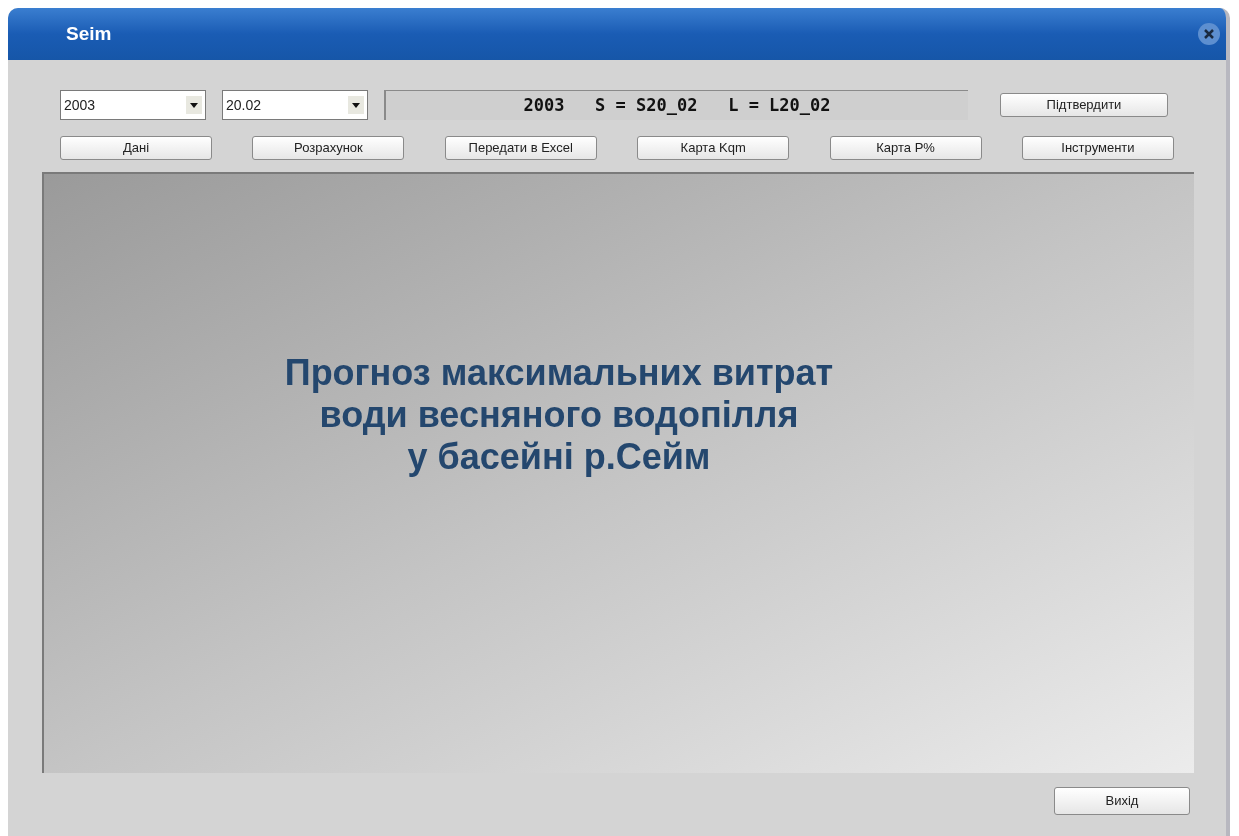 The image size is (1239, 836). I want to click on toolbar-button: Інструменти, so click(1097, 148).